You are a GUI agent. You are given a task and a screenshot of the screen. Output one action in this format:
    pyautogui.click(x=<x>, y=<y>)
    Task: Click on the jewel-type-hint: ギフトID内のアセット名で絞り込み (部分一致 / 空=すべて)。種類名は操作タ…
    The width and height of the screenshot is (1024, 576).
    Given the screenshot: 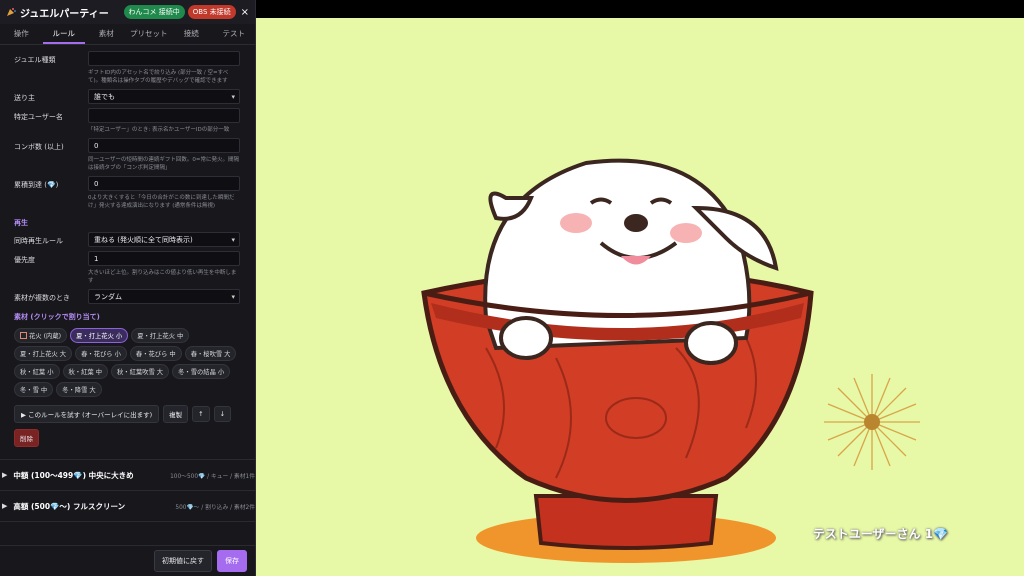 What is the action you would take?
    pyautogui.click(x=158, y=77)
    